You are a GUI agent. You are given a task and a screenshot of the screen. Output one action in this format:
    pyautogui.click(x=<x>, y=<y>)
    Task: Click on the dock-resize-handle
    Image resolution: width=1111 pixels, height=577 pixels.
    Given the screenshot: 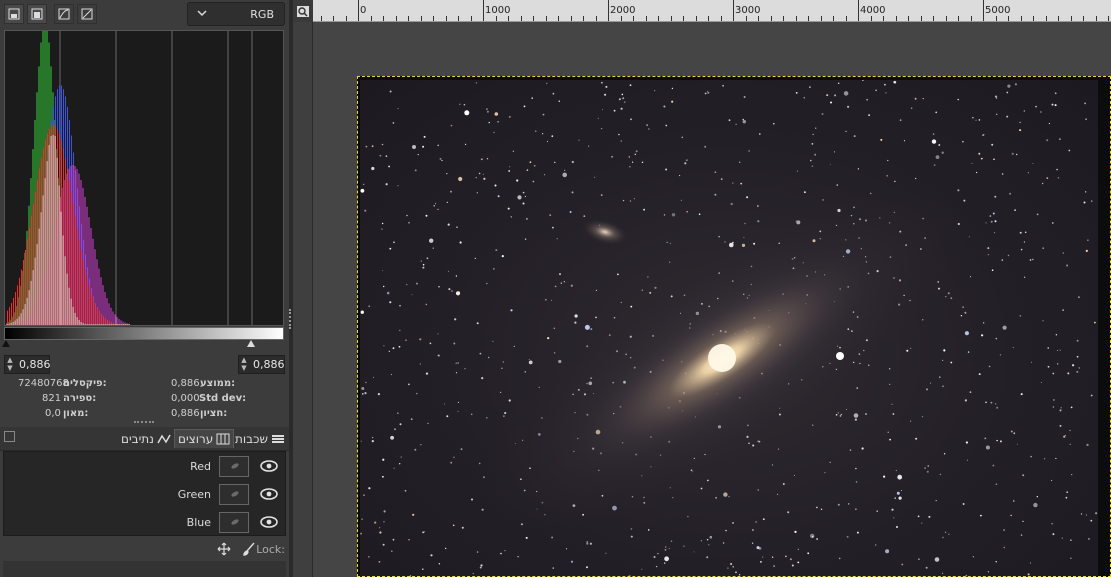 What is the action you would take?
    pyautogui.click(x=144, y=423)
    